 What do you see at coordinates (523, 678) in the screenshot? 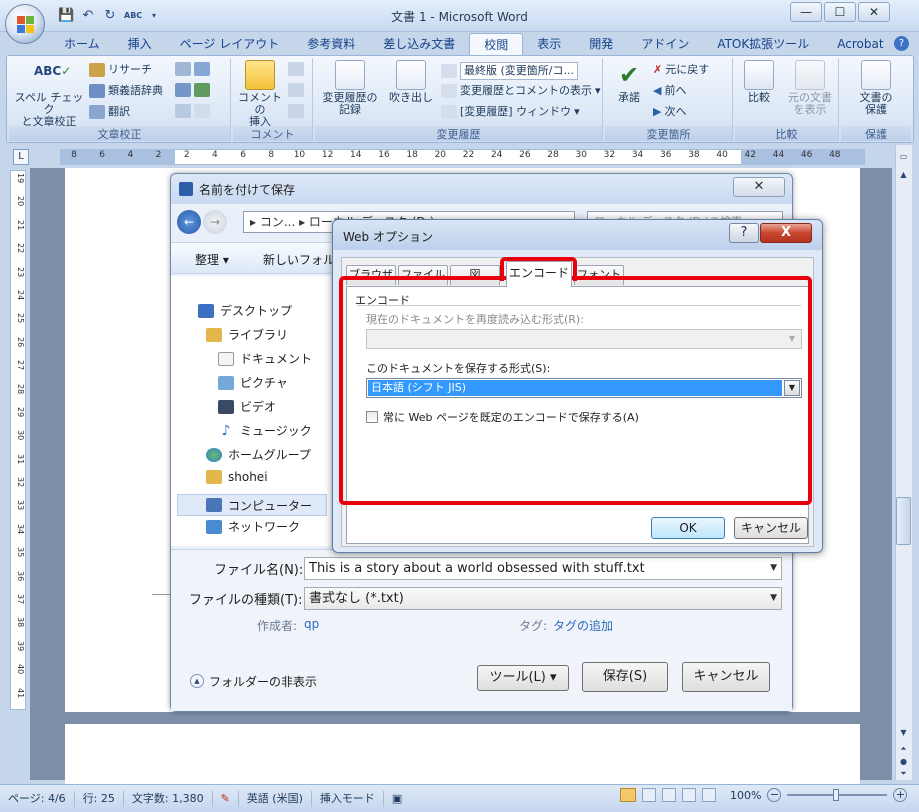
I see `tools-button: ツール(L) ▾` at bounding box center [523, 678].